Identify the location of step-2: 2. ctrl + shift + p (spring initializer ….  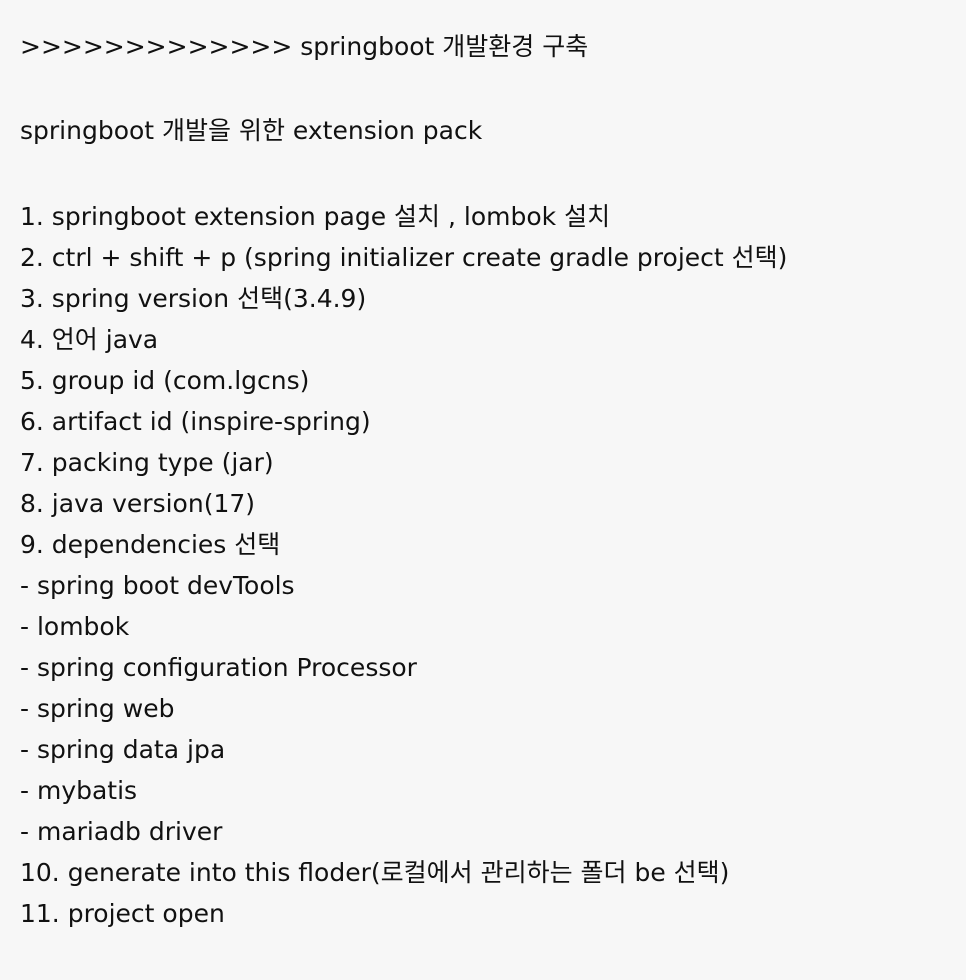
(404, 257).